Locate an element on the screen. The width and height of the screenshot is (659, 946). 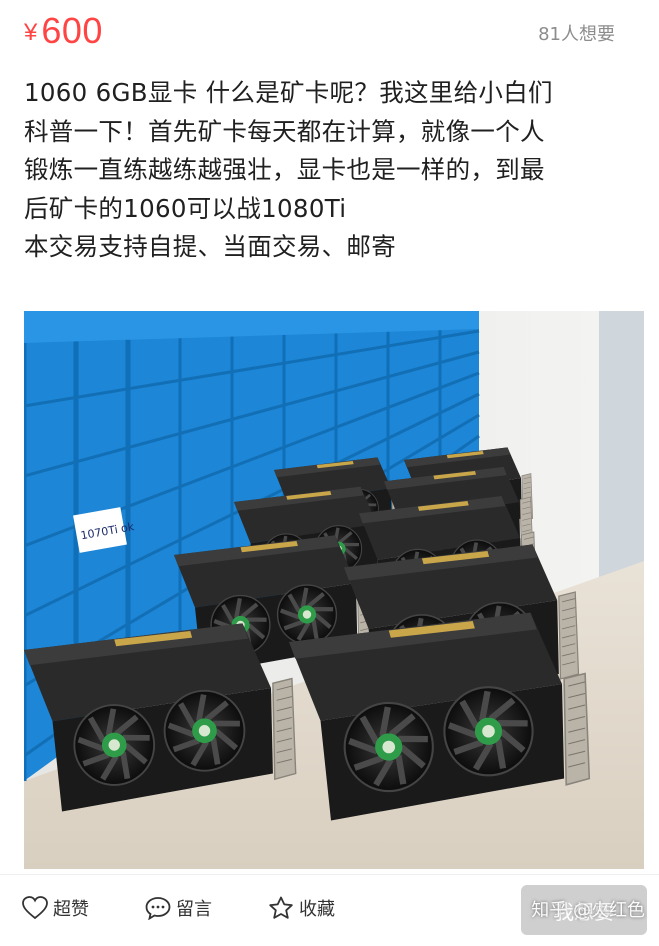
bottom-action-bar: 超赞 留言 收藏 我想要 is located at coordinates (329, 910).